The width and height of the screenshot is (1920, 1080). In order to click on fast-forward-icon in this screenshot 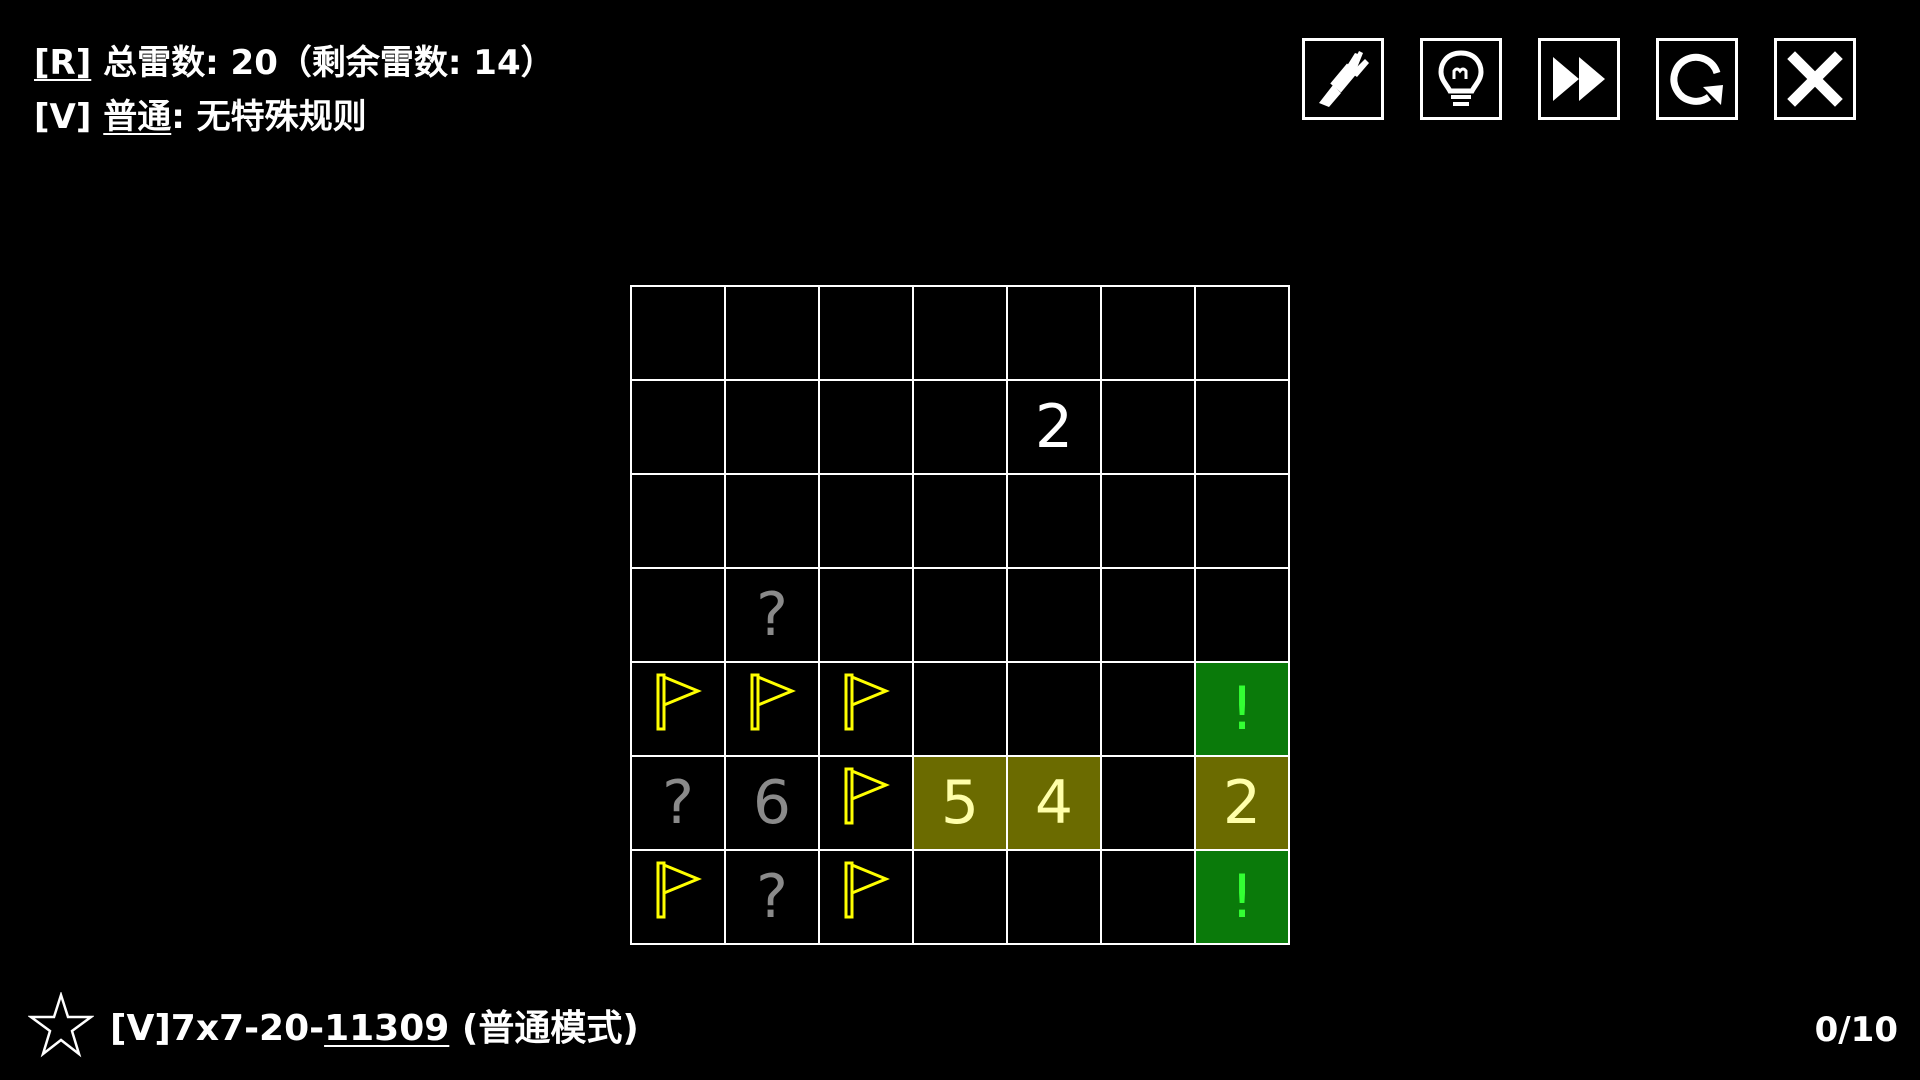, I will do `click(1579, 79)`.